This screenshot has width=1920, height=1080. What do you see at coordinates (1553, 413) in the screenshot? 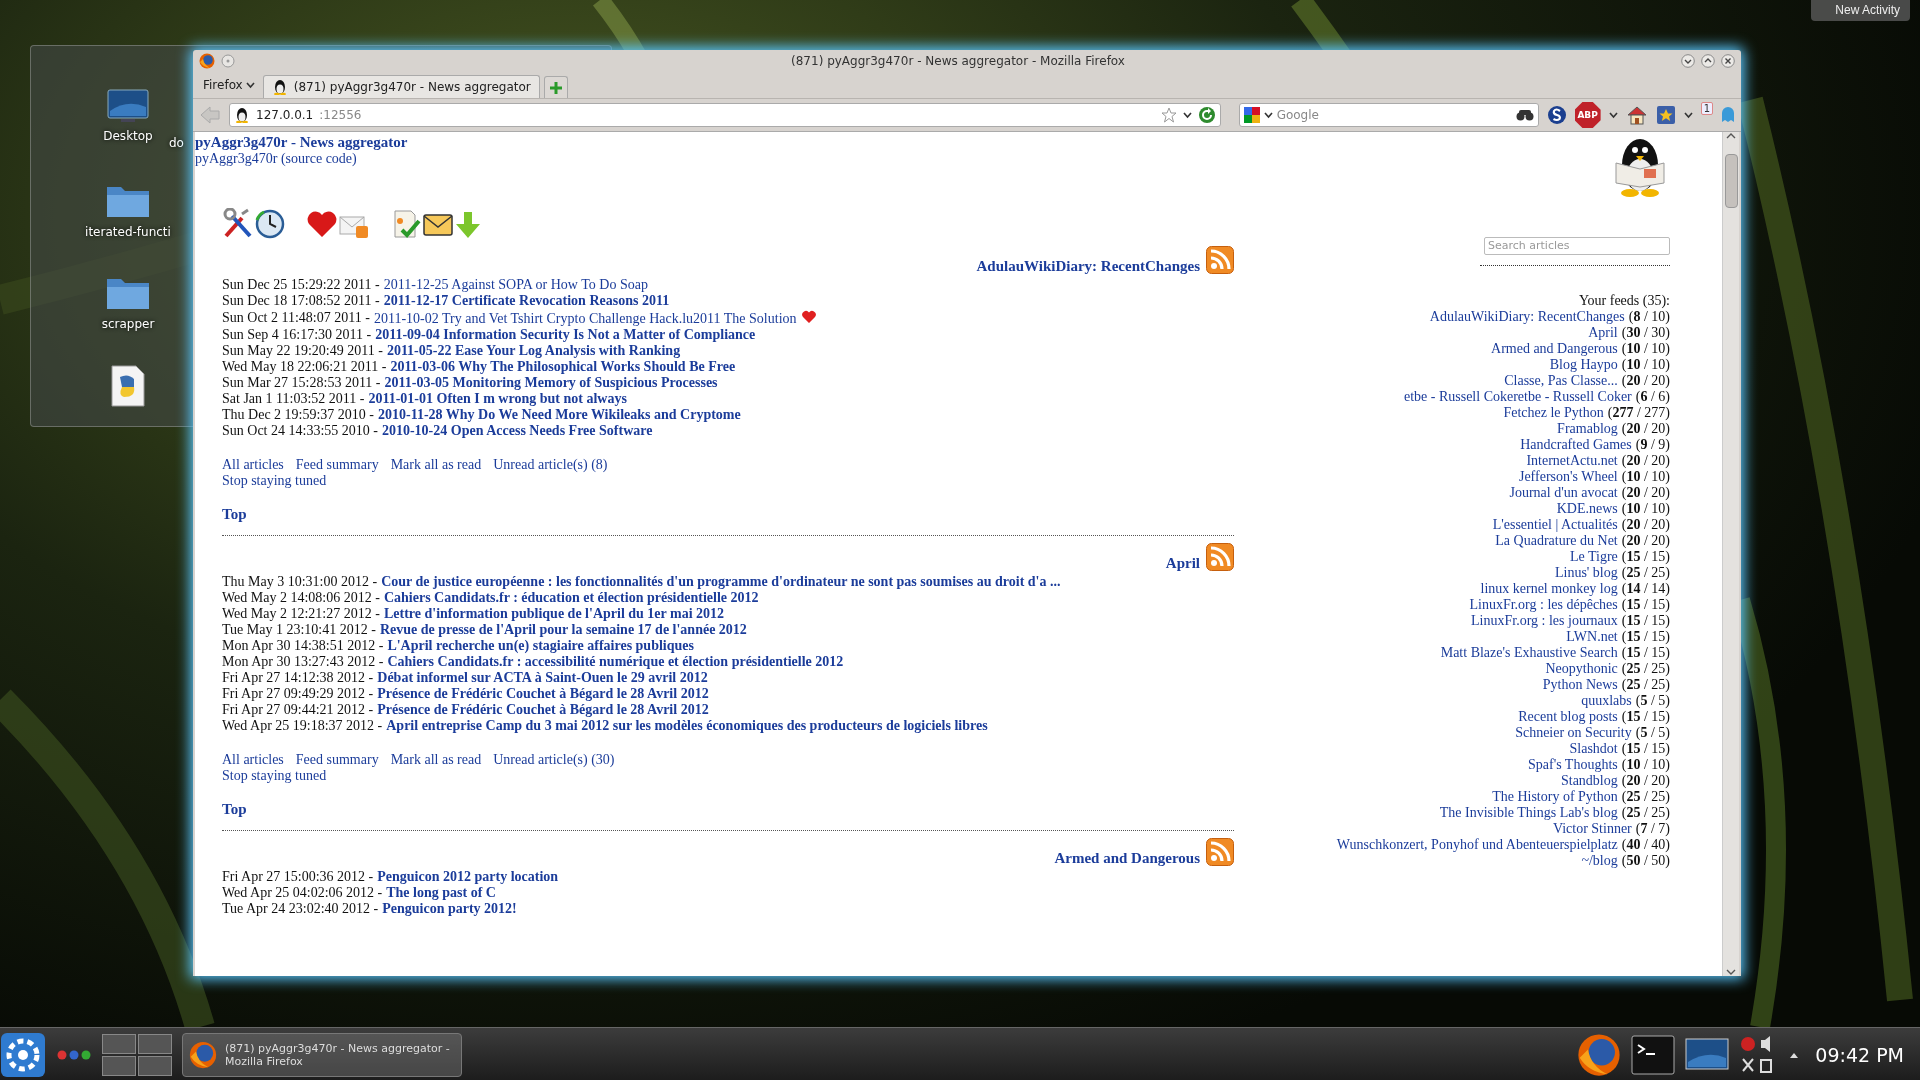
I see `feed-link: Fetchez le Python` at bounding box center [1553, 413].